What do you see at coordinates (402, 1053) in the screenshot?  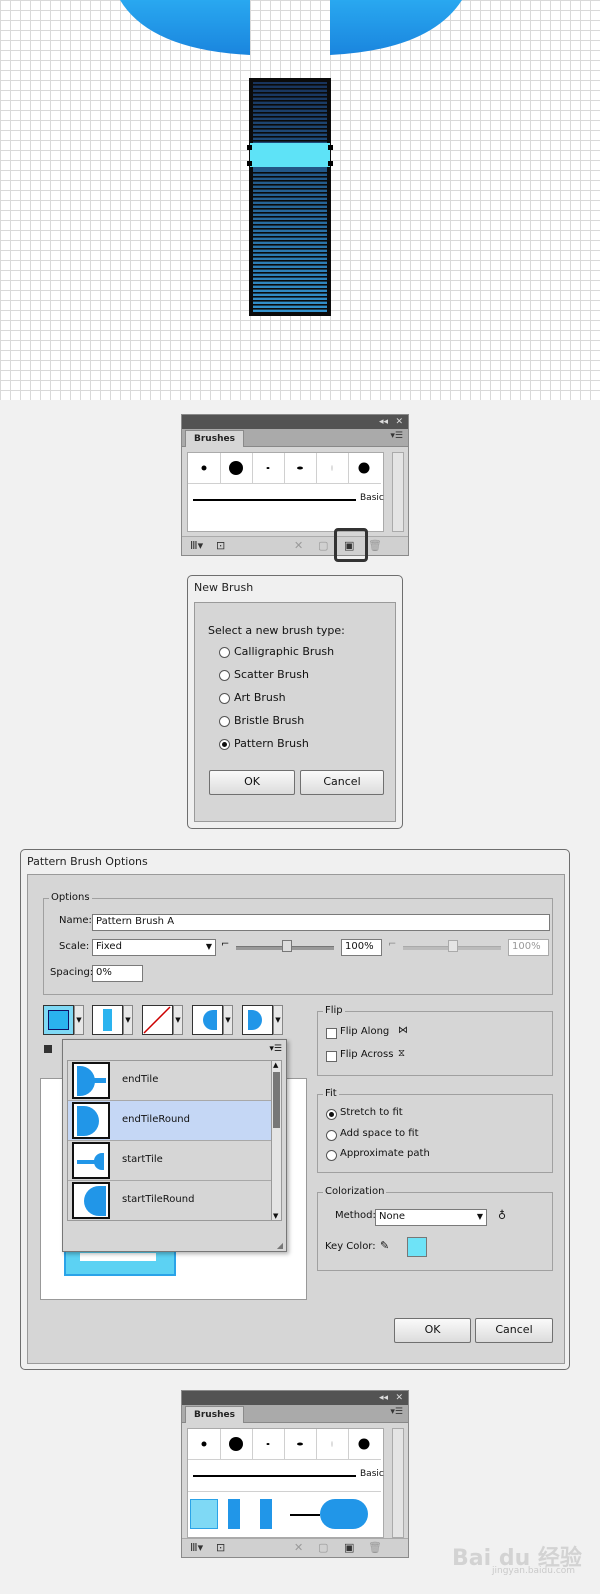 I see `flip-across-icon: ⧖` at bounding box center [402, 1053].